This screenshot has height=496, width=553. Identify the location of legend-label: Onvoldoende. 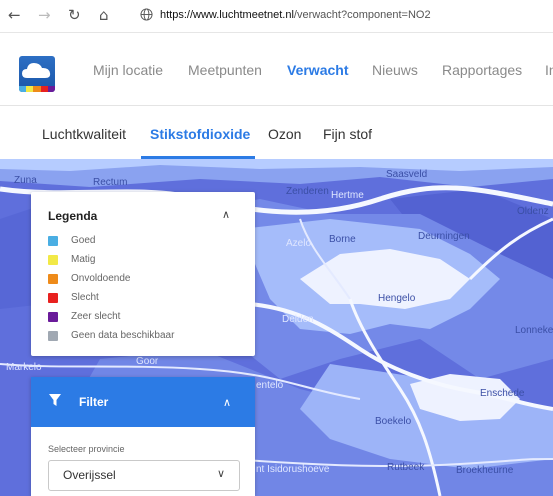
(101, 278).